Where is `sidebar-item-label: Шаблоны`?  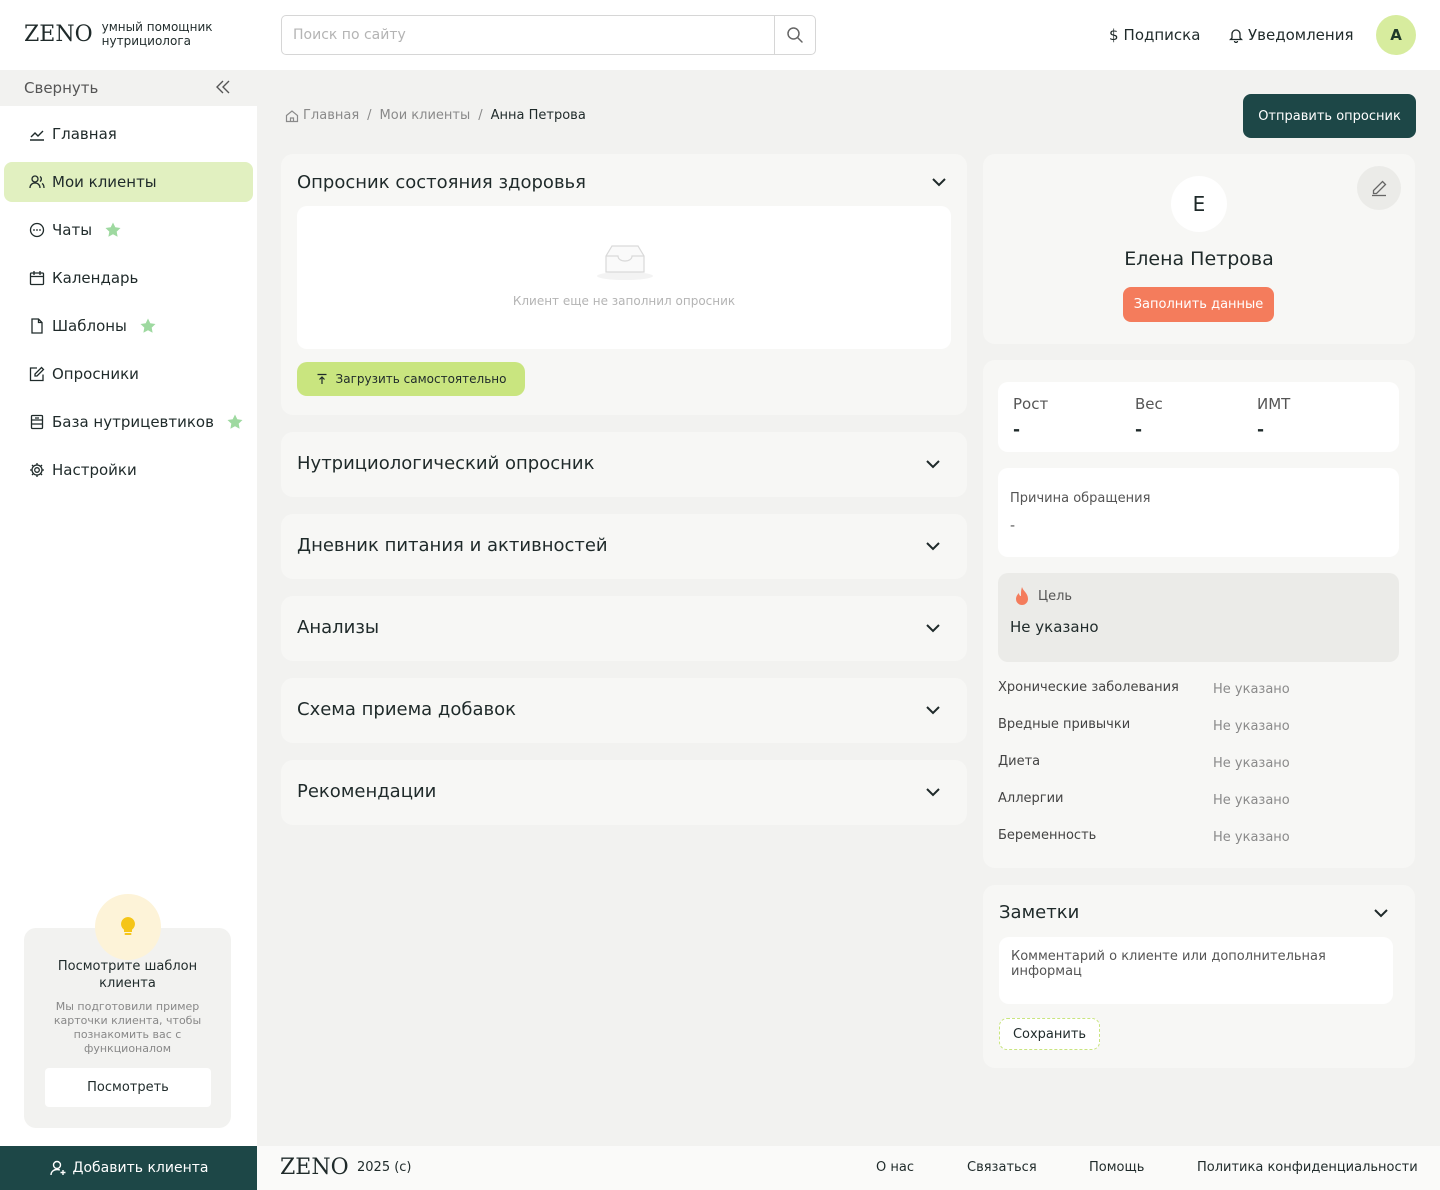 sidebar-item-label: Шаблоны is located at coordinates (89, 326).